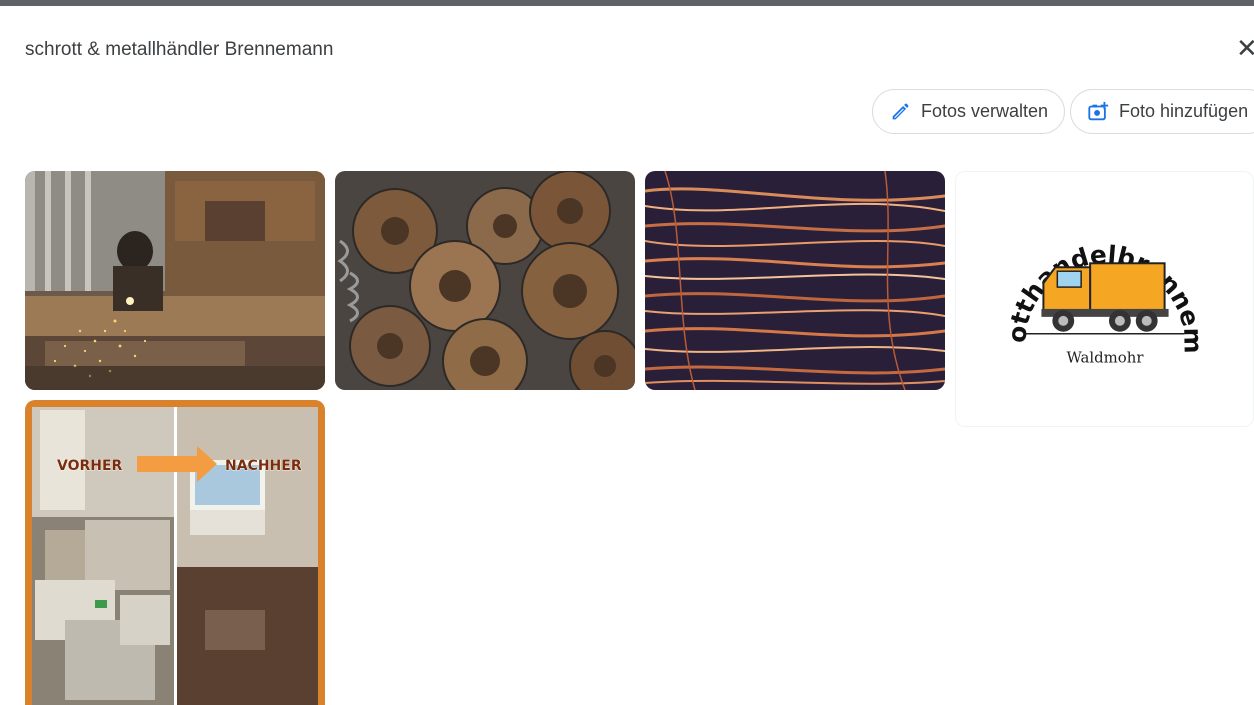  Describe the element at coordinates (1245, 49) in the screenshot. I see `close-icon: ✕` at that location.